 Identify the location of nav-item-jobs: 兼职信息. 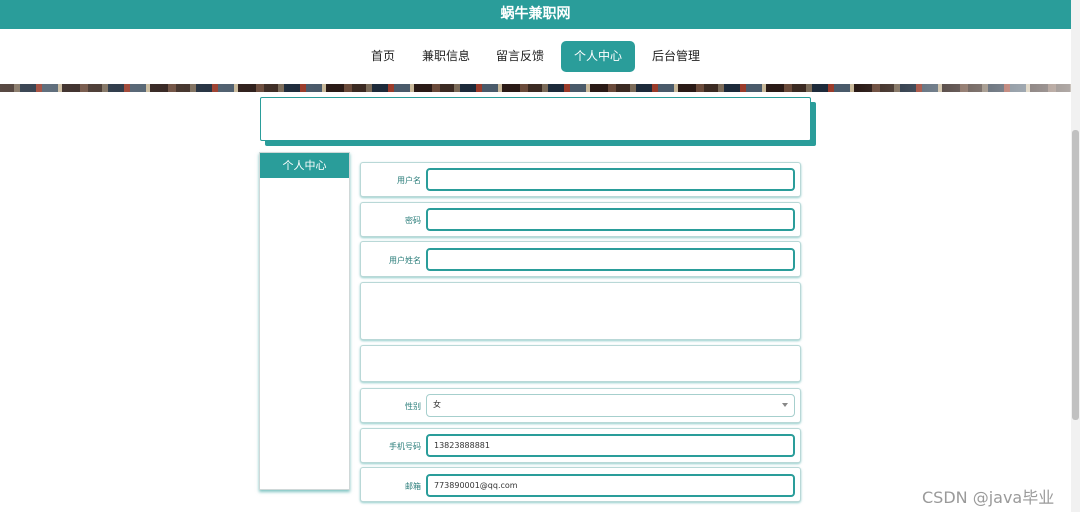
(446, 56).